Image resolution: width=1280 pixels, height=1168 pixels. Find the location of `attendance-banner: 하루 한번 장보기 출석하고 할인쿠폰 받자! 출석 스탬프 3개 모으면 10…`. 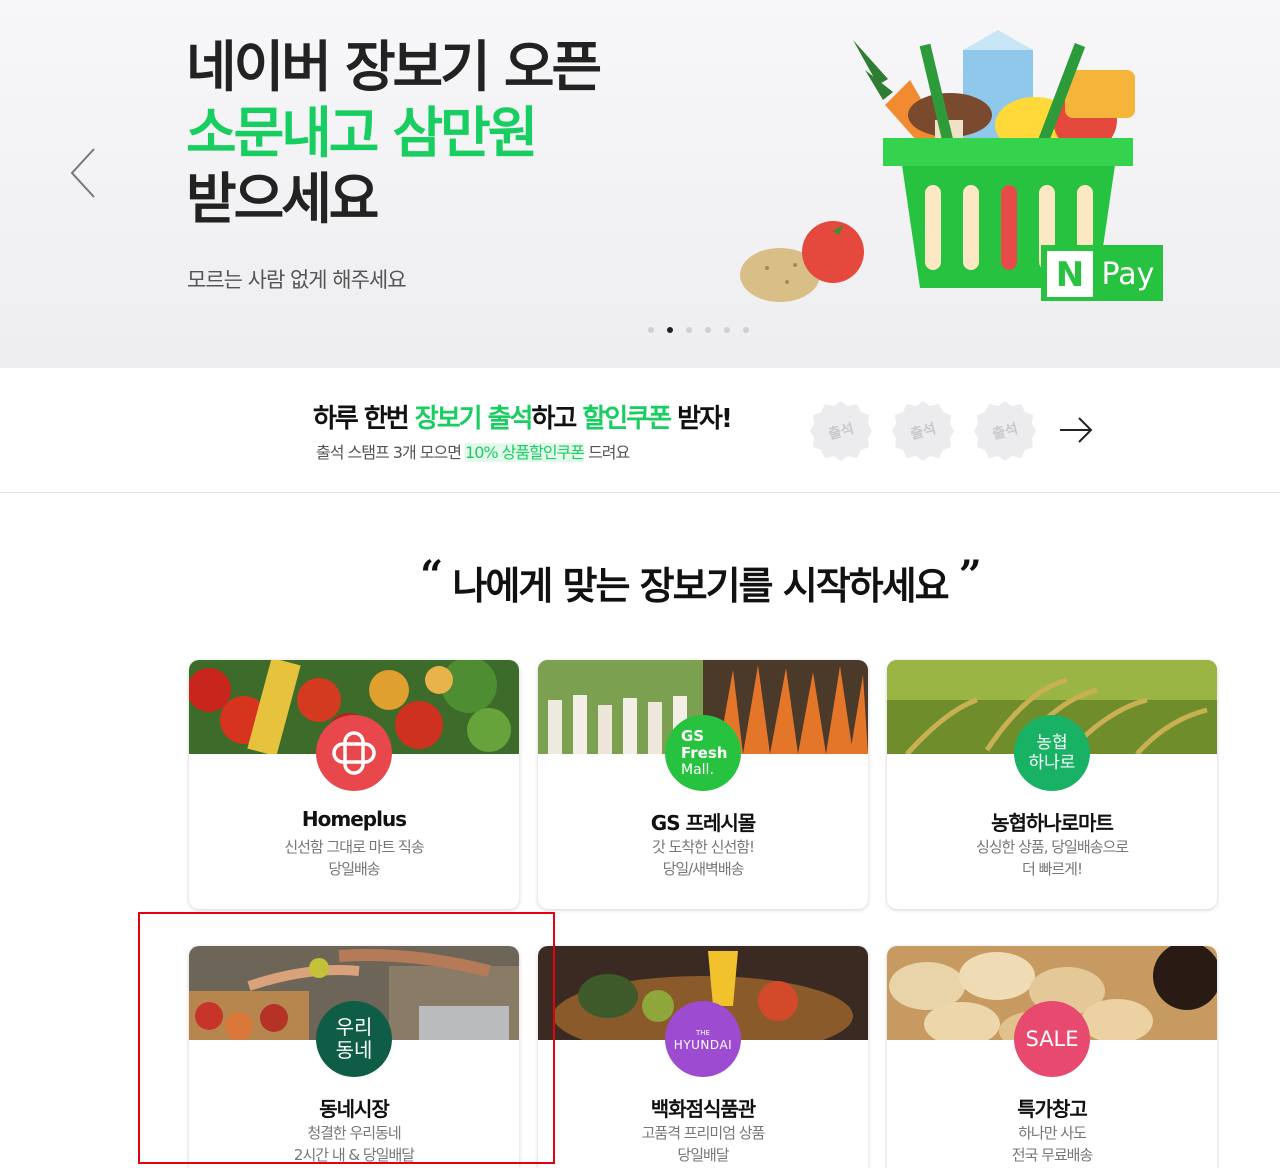

attendance-banner: 하루 한번 장보기 출석하고 할인쿠폰 받자! 출석 스탬프 3개 모으면 10… is located at coordinates (640, 430).